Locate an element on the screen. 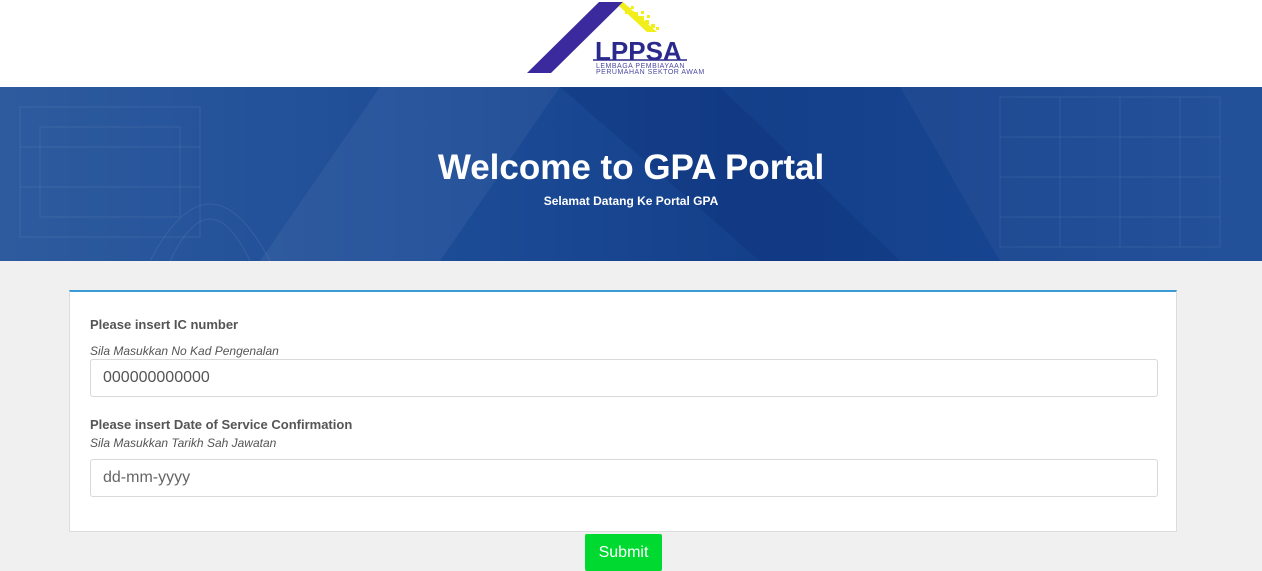 Image resolution: width=1262 pixels, height=571 pixels. service-date-label-malay: Sila Masukkan Tarikh Sah Jawatan is located at coordinates (183, 443).